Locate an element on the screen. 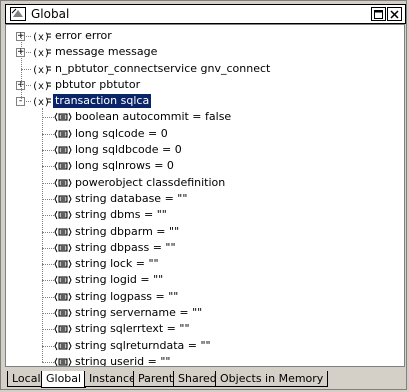  tree-child-node: long sqlnrows = 0 is located at coordinates (205, 166).